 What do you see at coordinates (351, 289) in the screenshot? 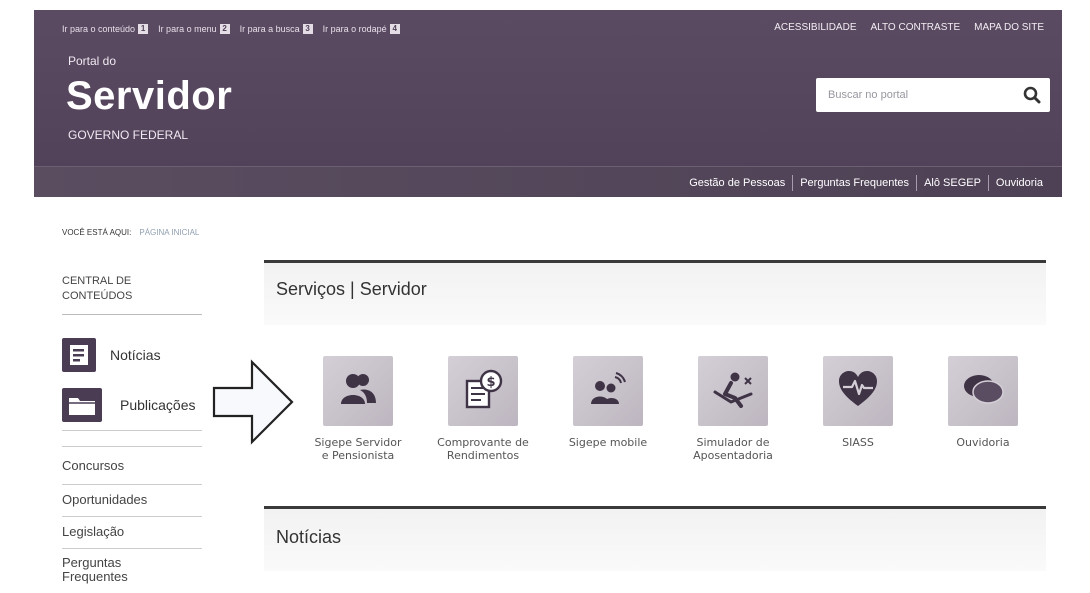
I see `section-title: Serviços | Servidor` at bounding box center [351, 289].